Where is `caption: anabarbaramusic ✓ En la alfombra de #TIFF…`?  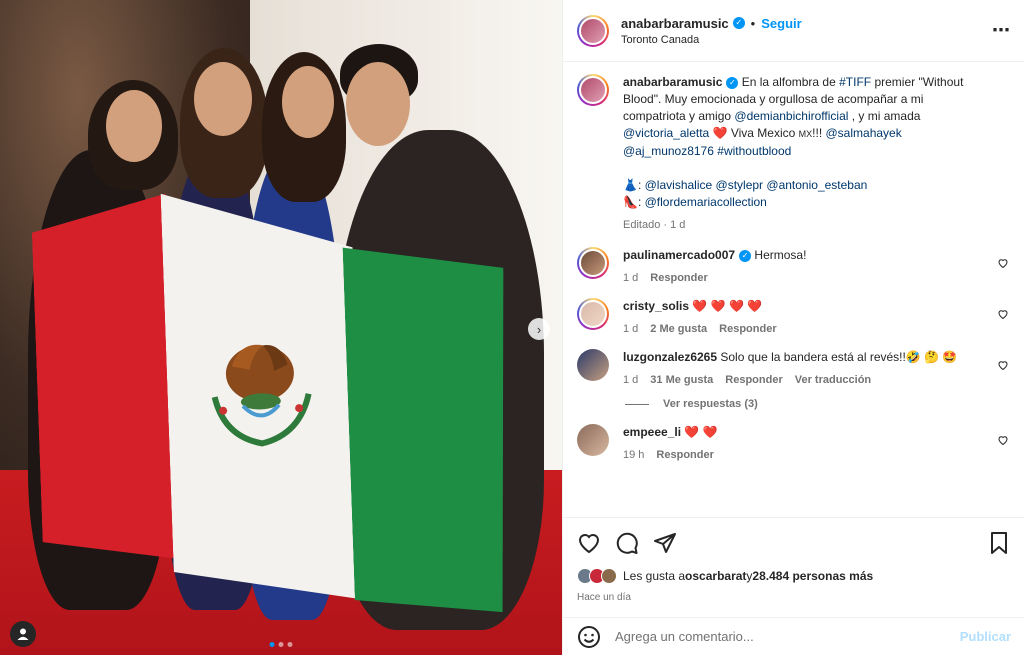
caption: anabarbaramusic ✓ En la alfombra de #TIFF… is located at coordinates (794, 152).